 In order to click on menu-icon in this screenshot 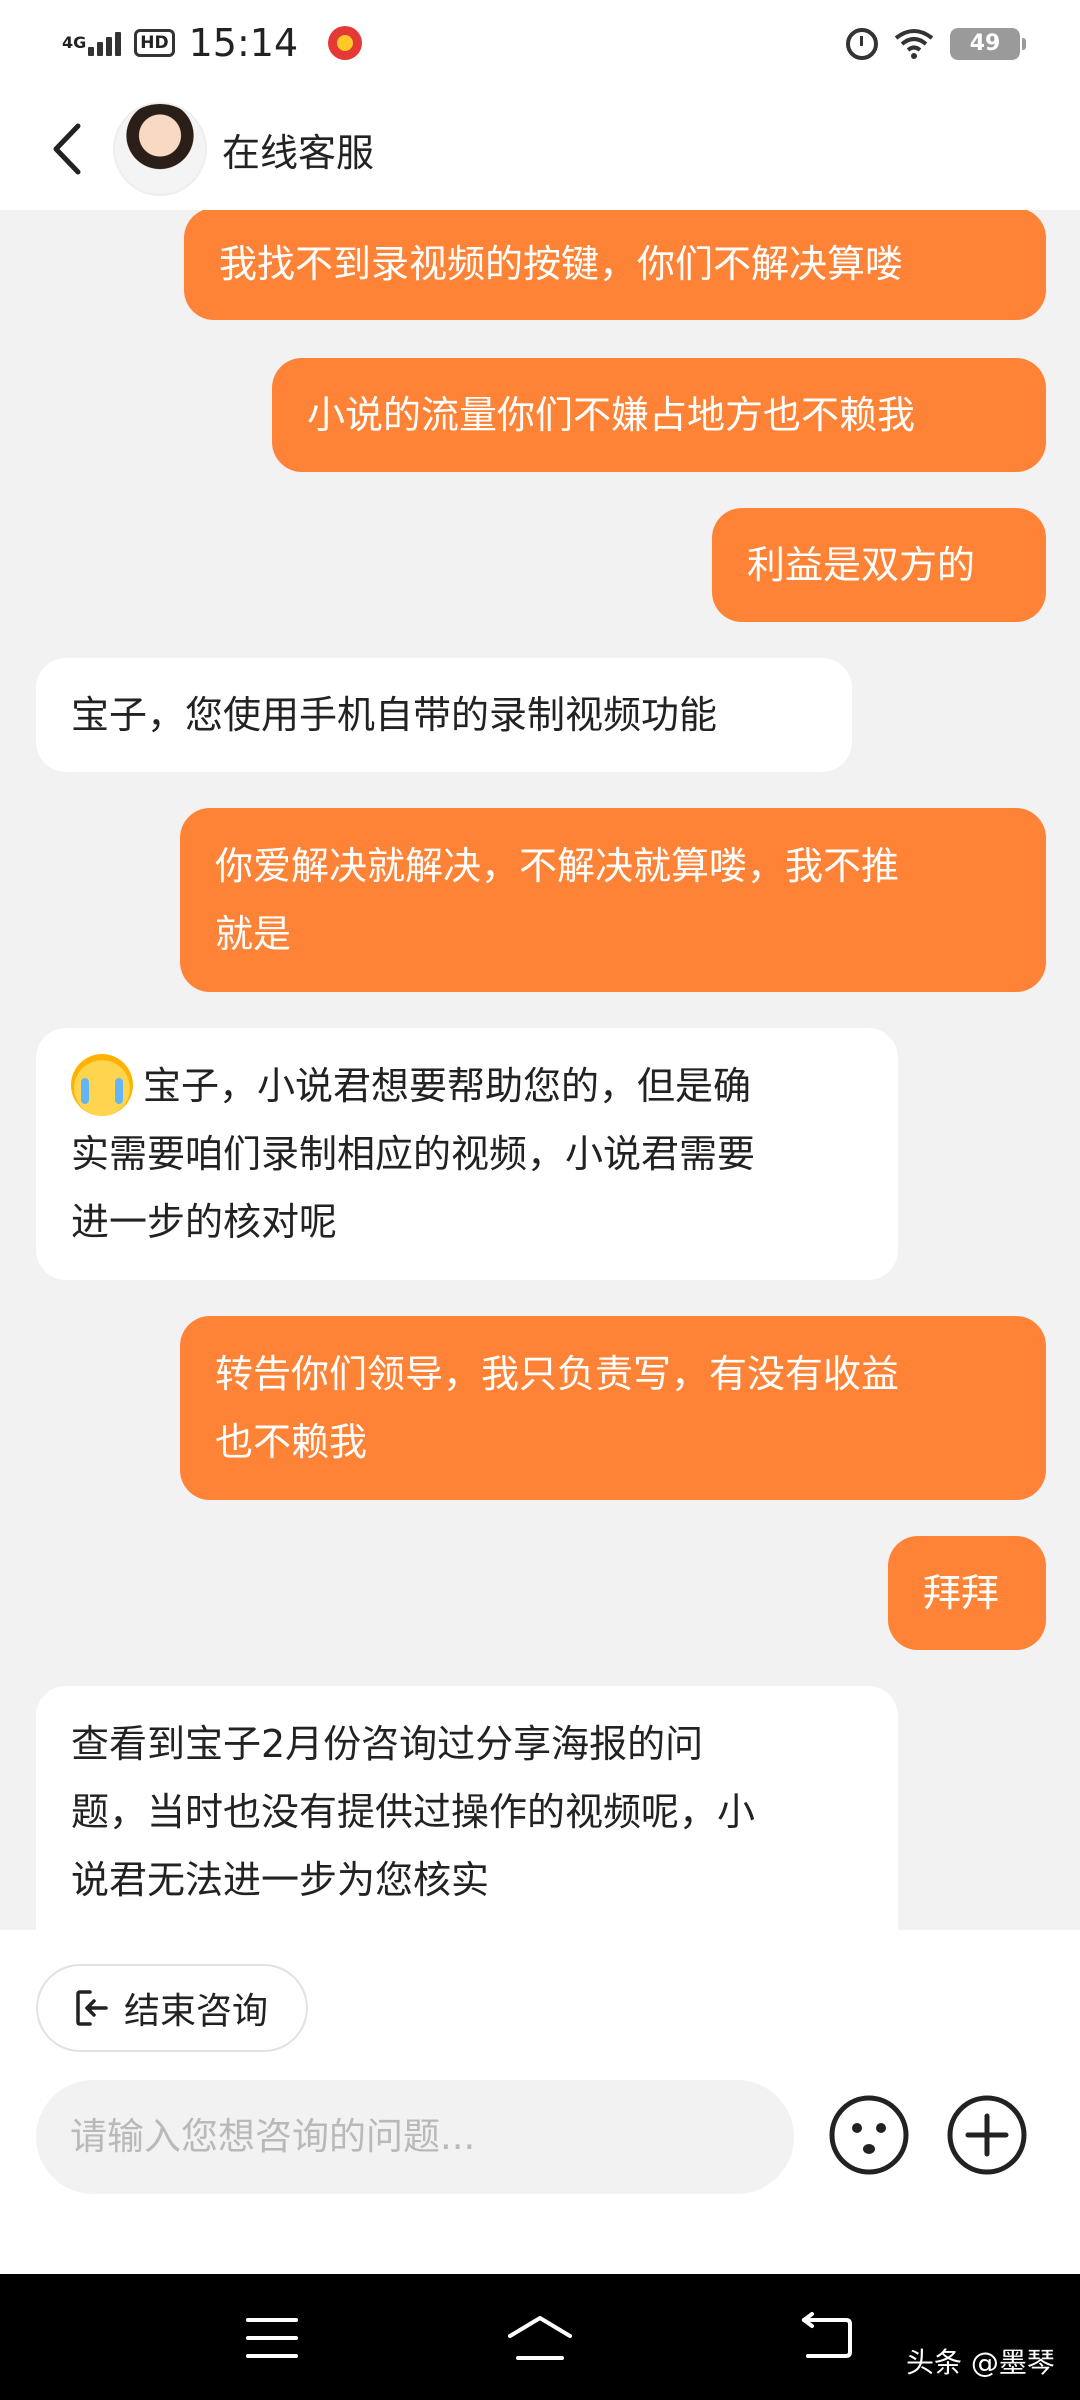, I will do `click(272, 2338)`.